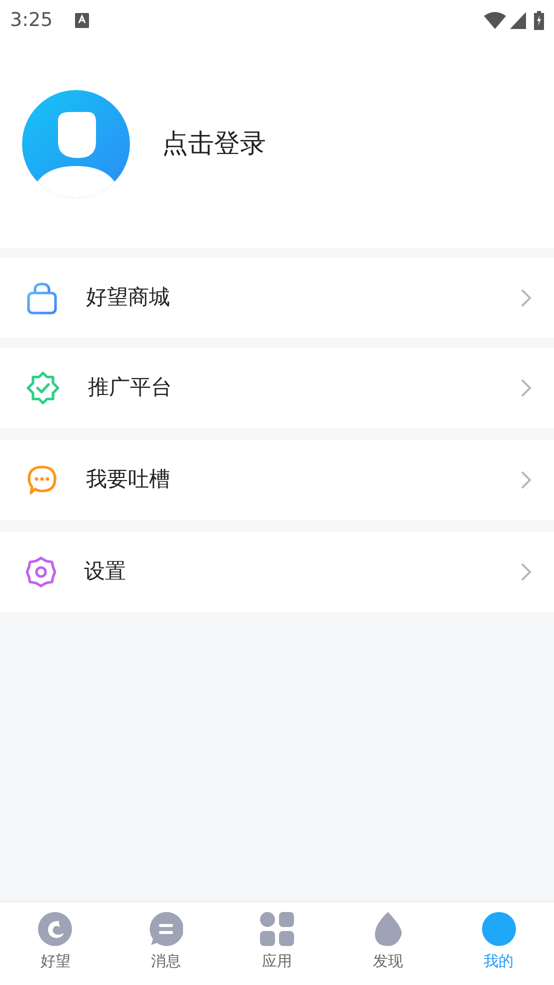 The width and height of the screenshot is (554, 985). I want to click on tab-bar-item: 发现, so click(388, 943).